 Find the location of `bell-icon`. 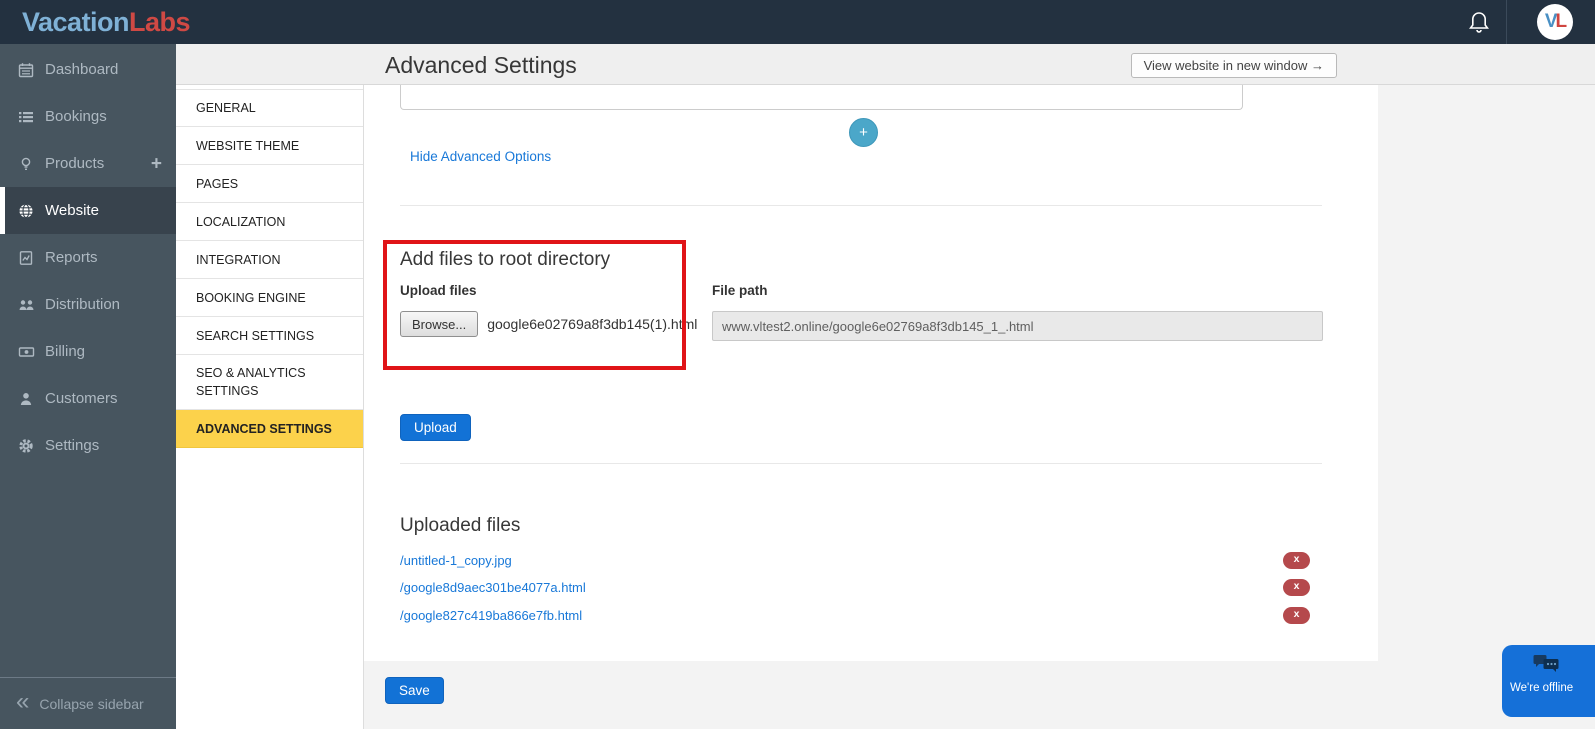

bell-icon is located at coordinates (1479, 22).